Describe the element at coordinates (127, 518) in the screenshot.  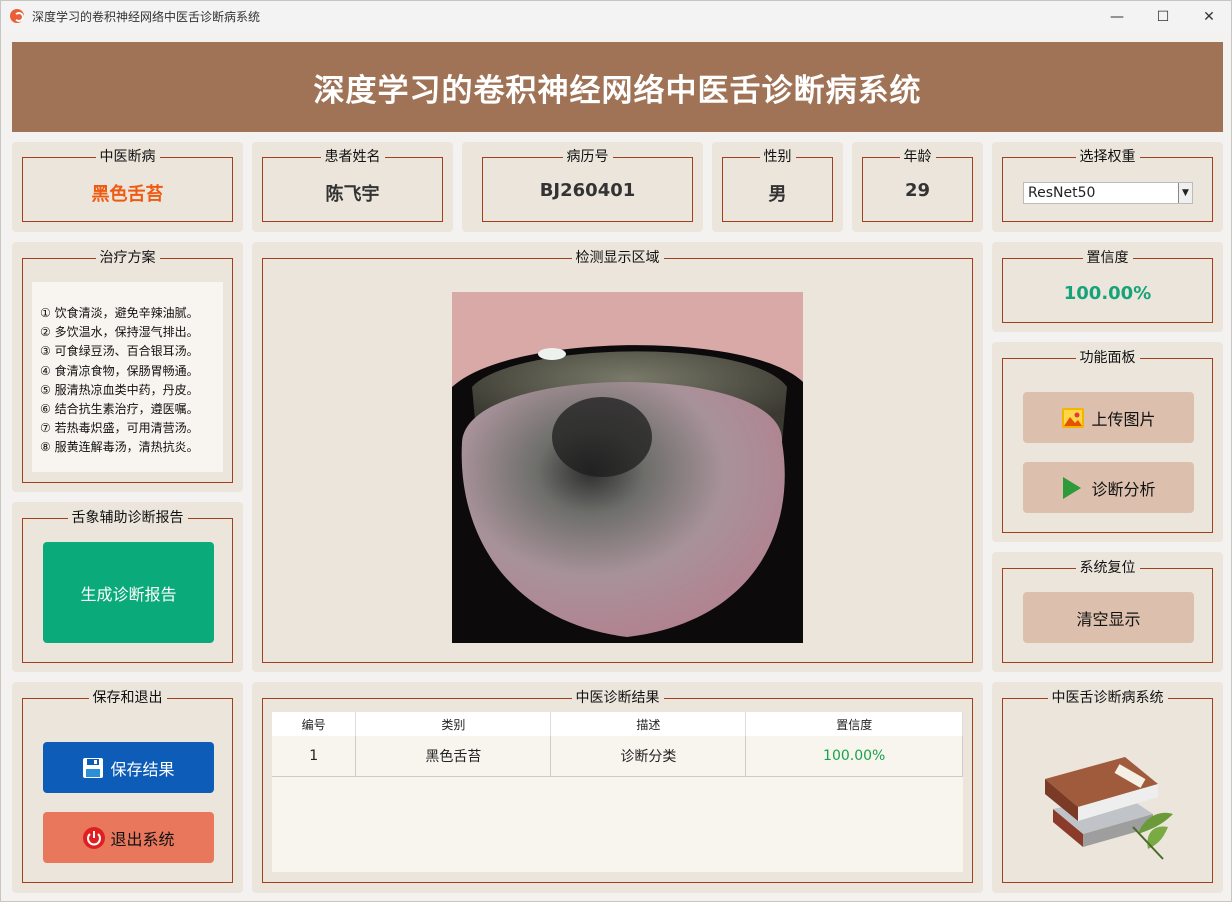
I see `report-title: 舌象辅助诊断报告` at that location.